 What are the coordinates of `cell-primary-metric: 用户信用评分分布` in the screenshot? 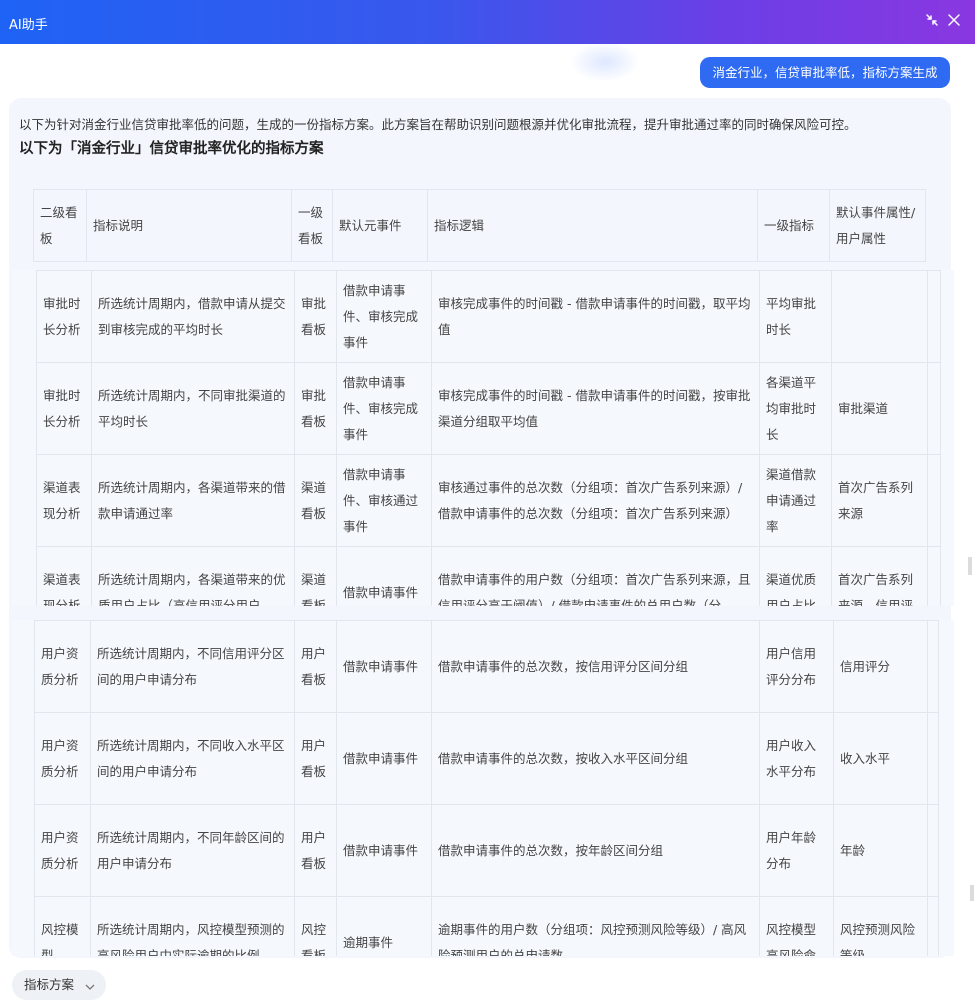 It's located at (796, 666).